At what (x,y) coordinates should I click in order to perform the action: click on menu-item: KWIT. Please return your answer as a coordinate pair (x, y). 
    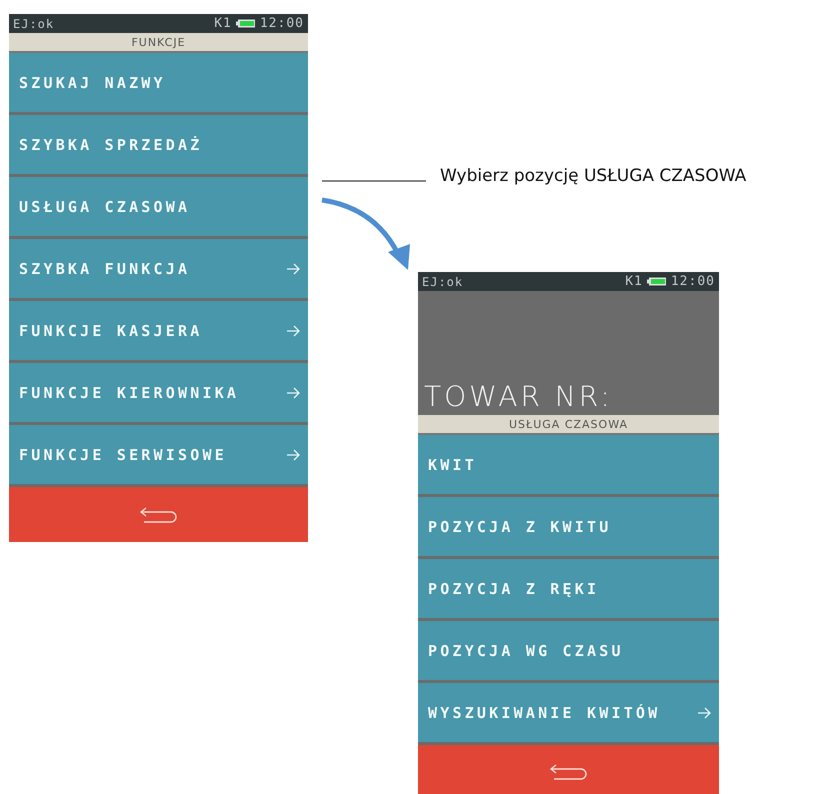
    Looking at the image, I should click on (568, 466).